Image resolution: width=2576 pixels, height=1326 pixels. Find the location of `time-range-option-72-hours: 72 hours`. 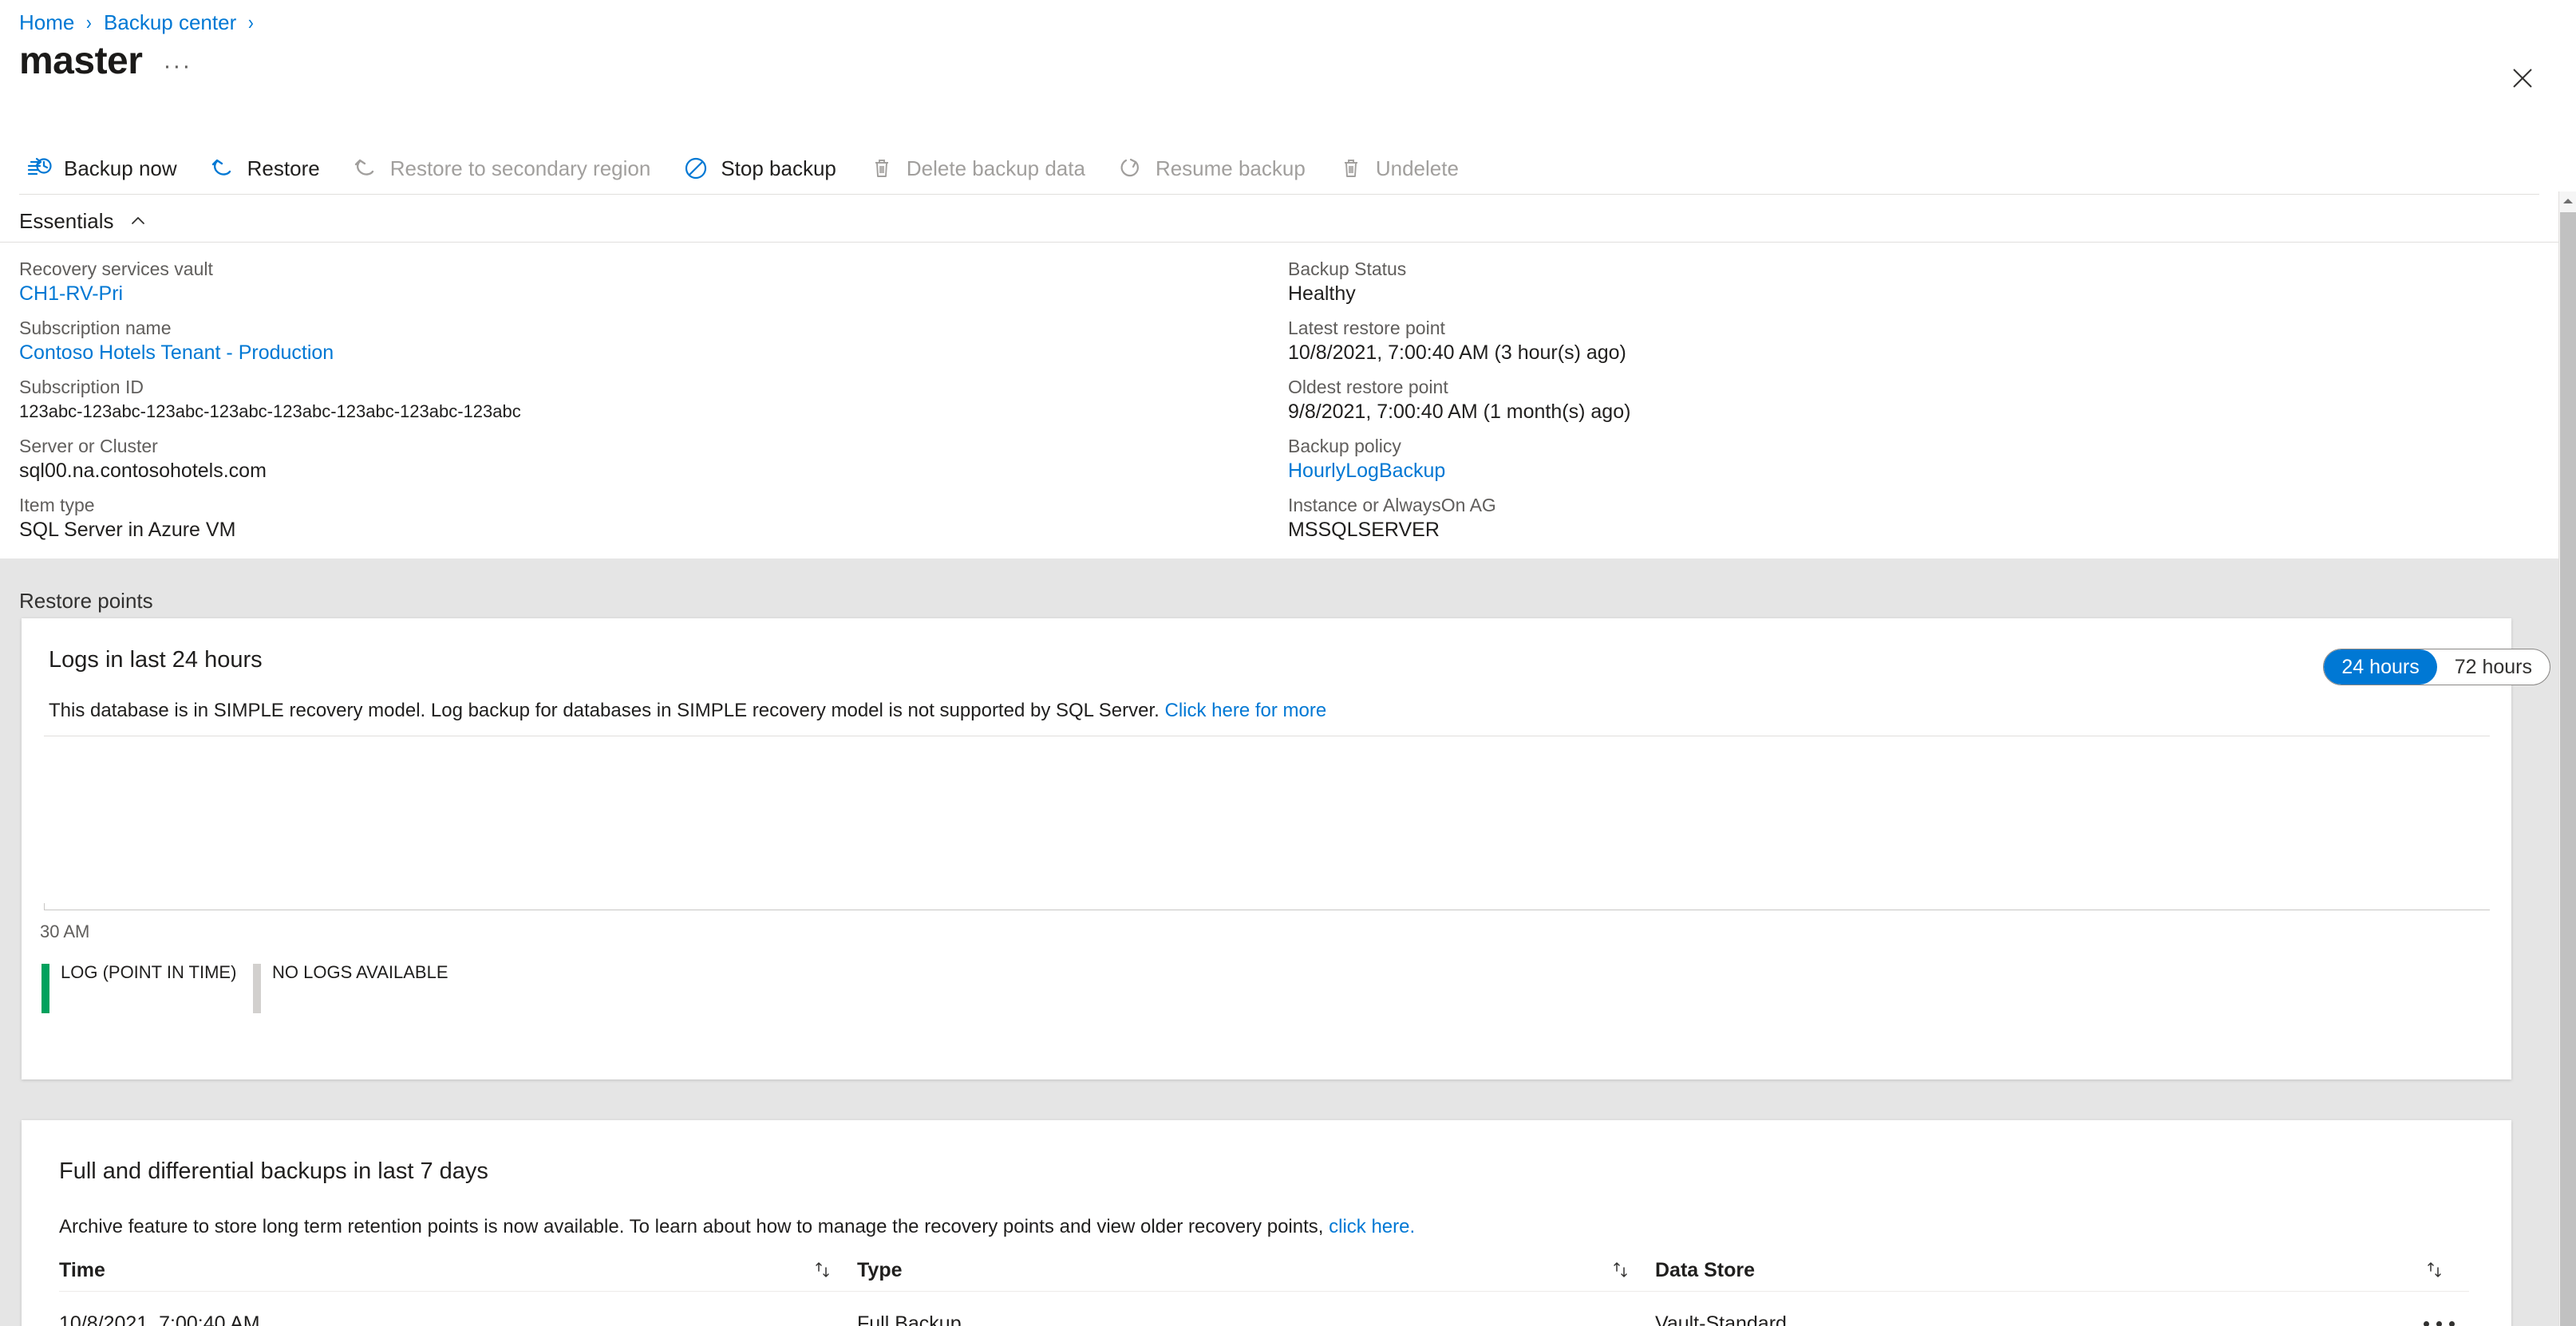

time-range-option-72-hours: 72 hours is located at coordinates (2493, 667).